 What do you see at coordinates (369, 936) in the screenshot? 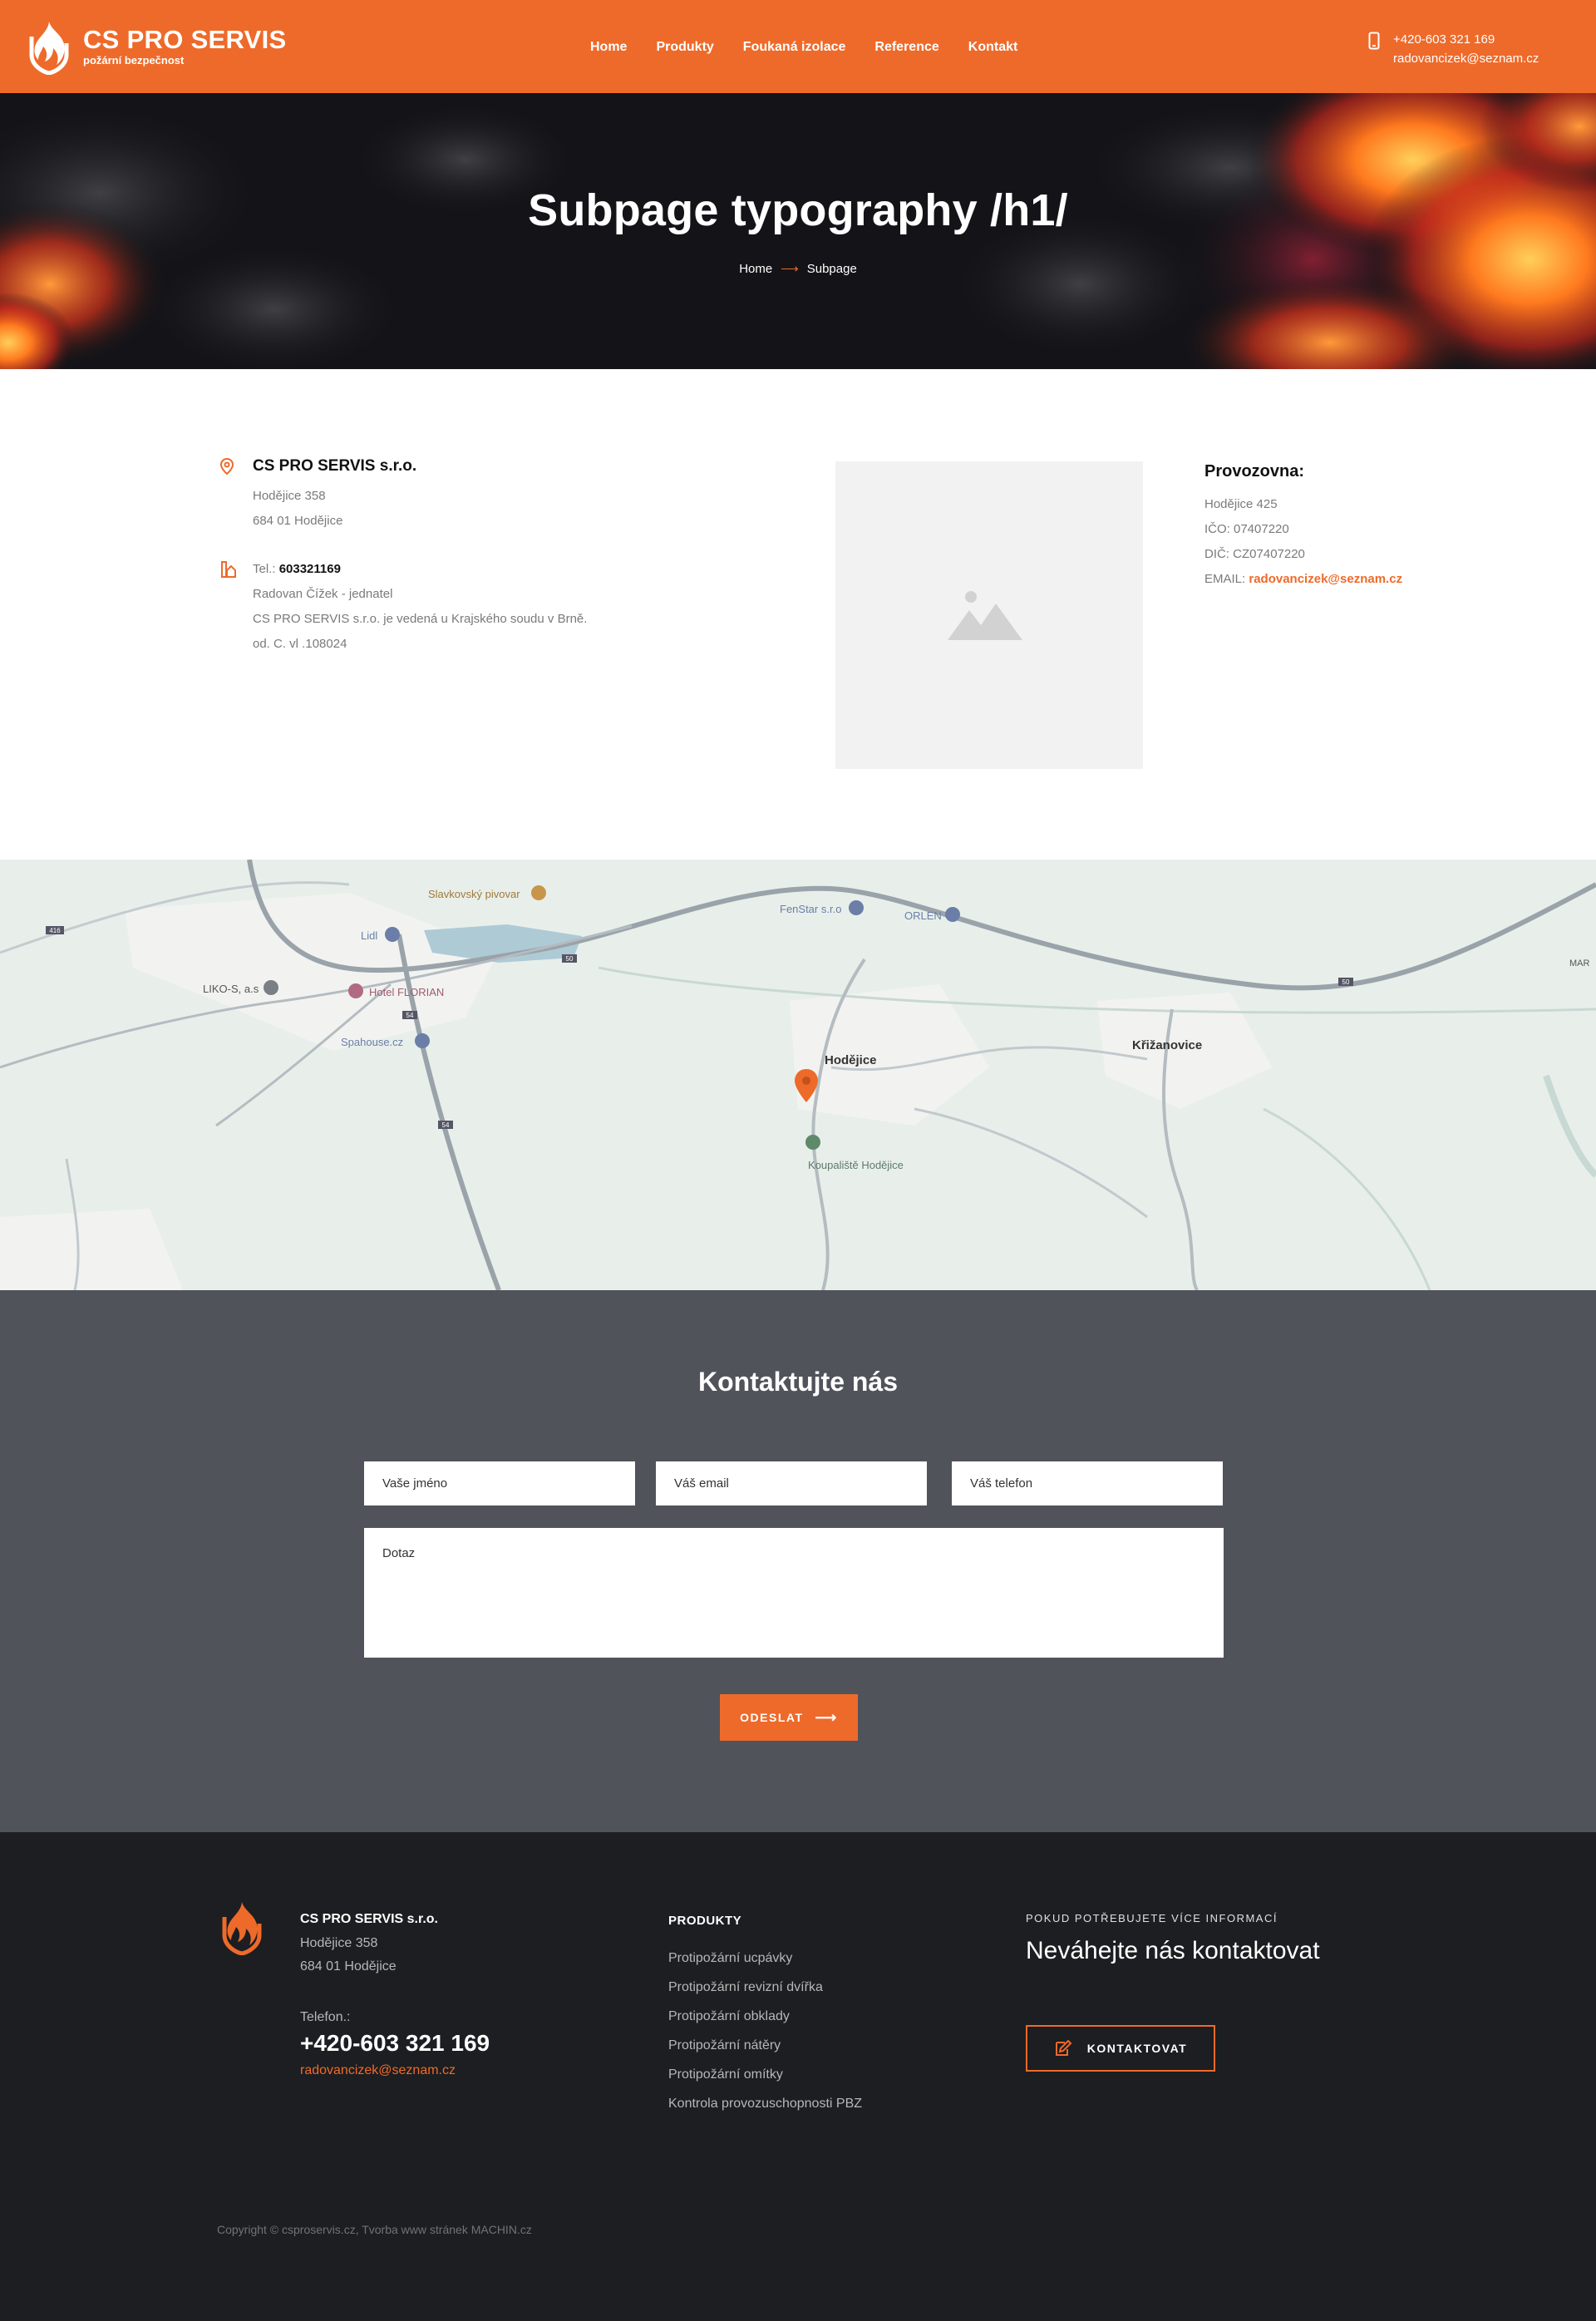
I see `map-label-lidl: Lidl` at bounding box center [369, 936].